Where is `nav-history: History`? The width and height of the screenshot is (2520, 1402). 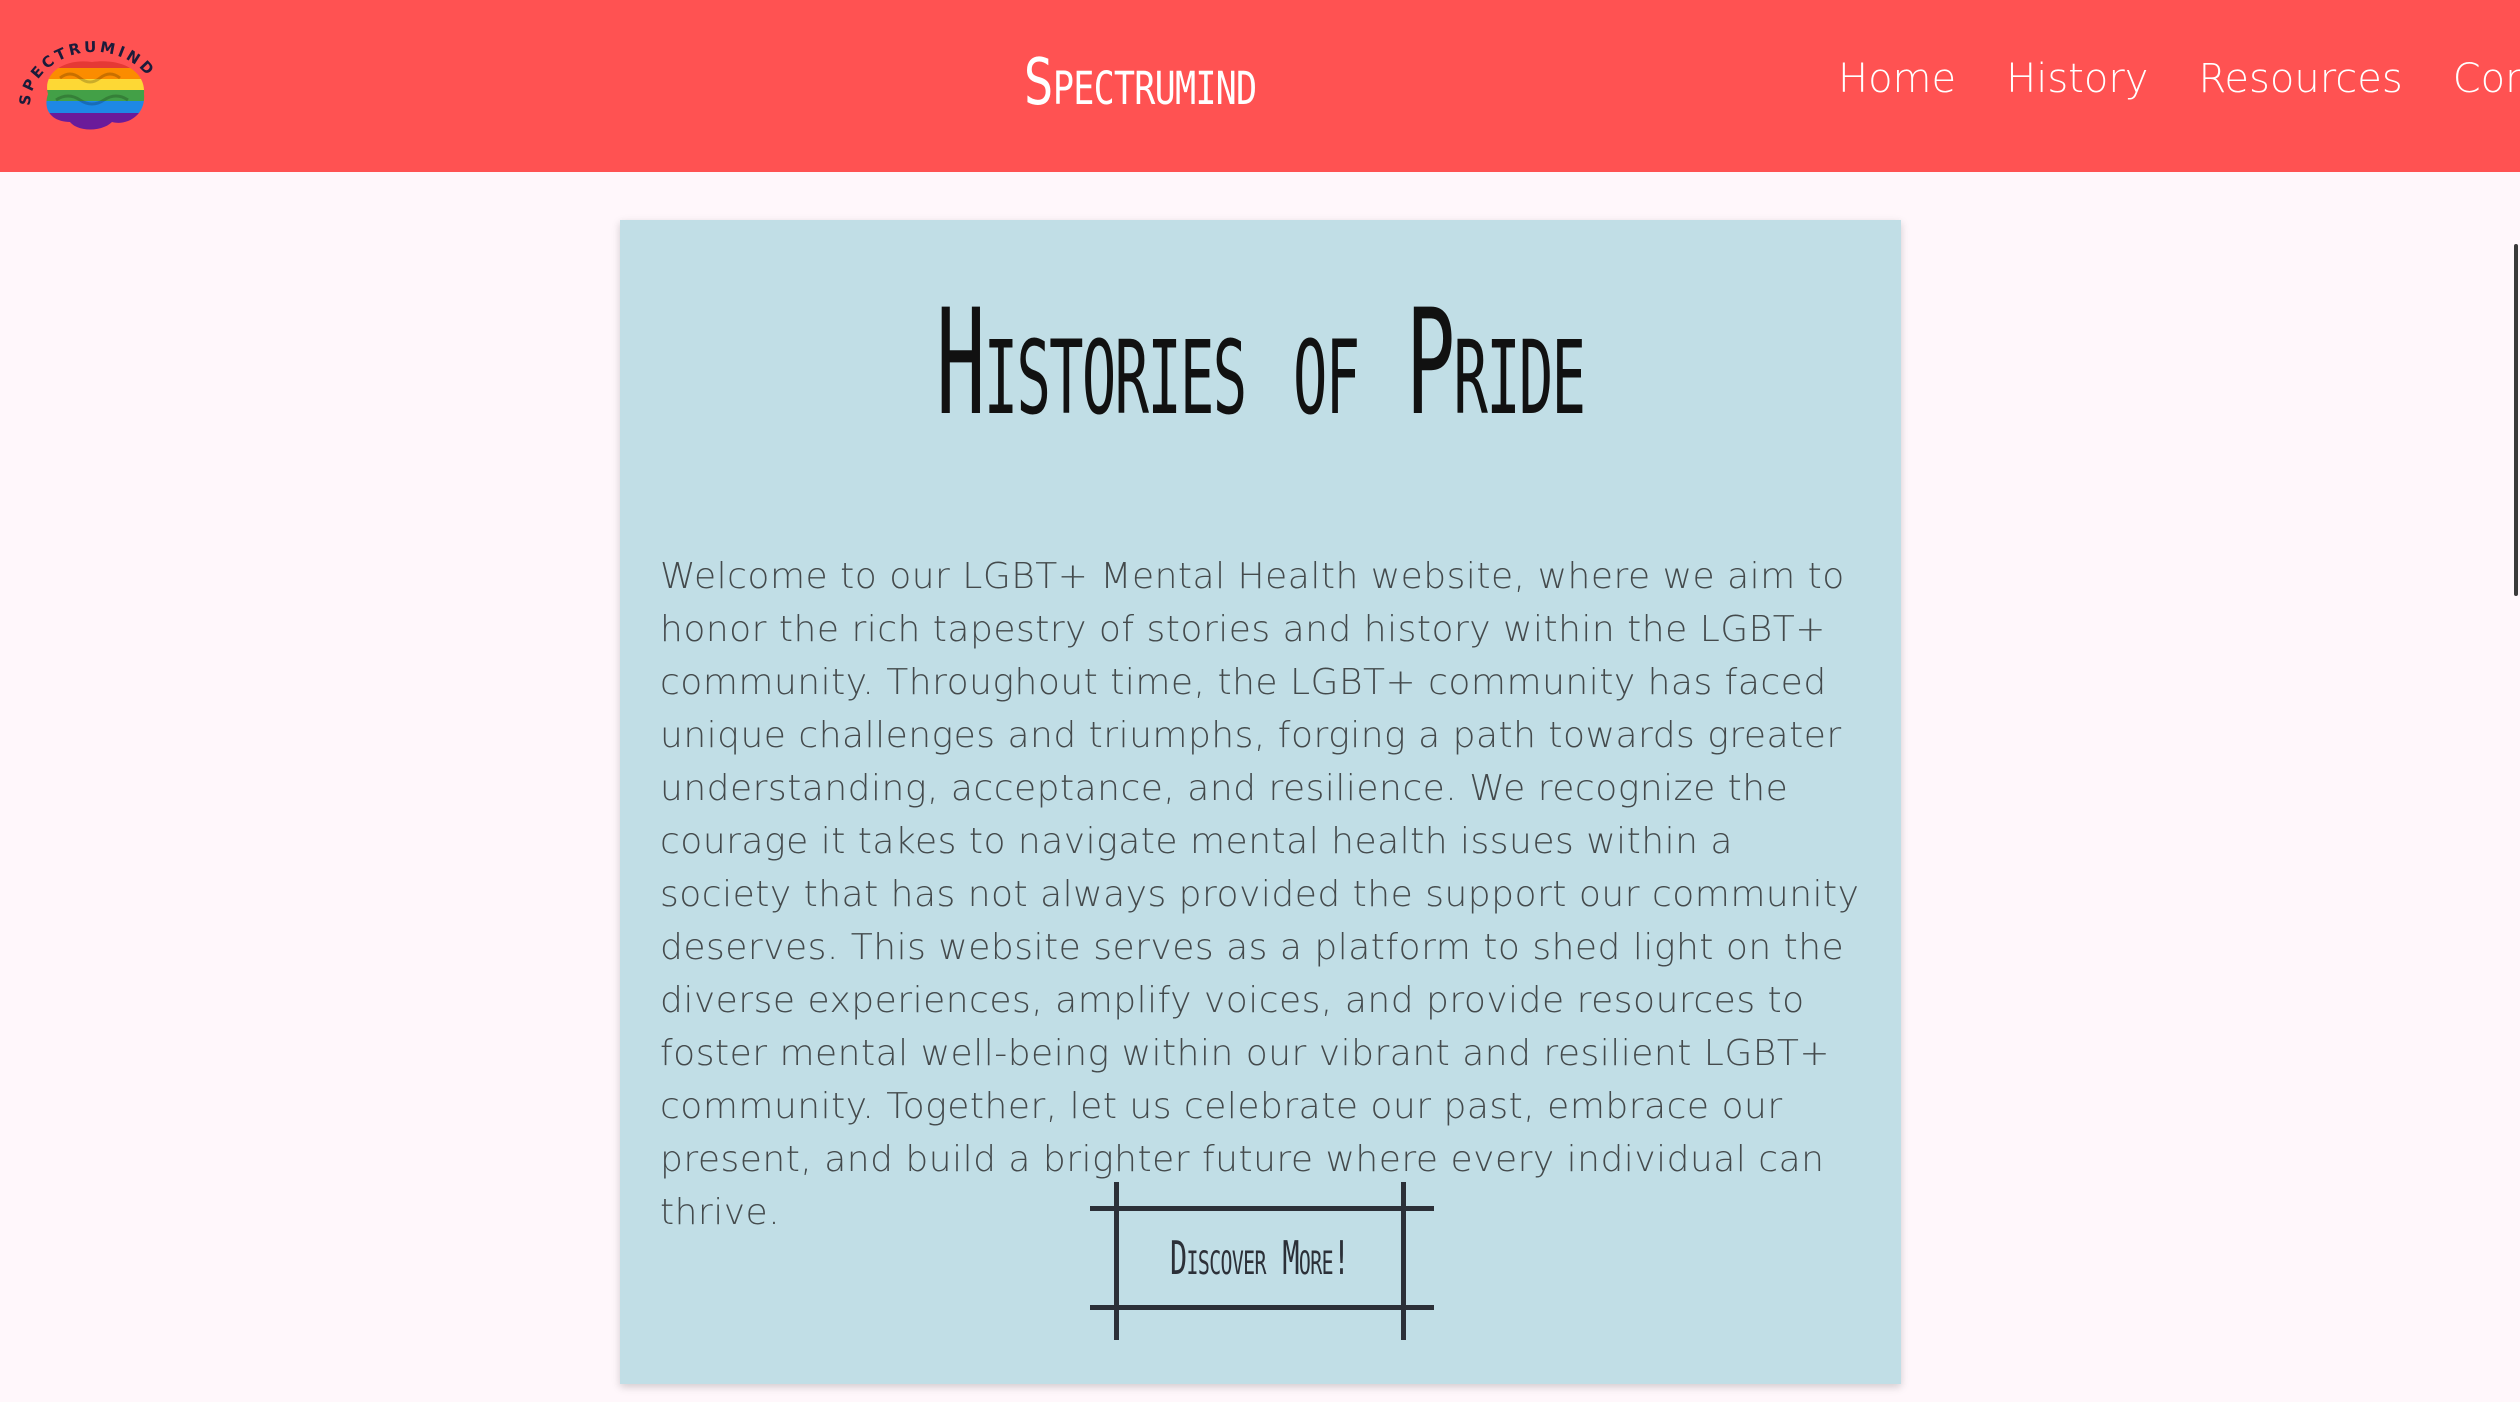
nav-history: History is located at coordinates (2077, 79).